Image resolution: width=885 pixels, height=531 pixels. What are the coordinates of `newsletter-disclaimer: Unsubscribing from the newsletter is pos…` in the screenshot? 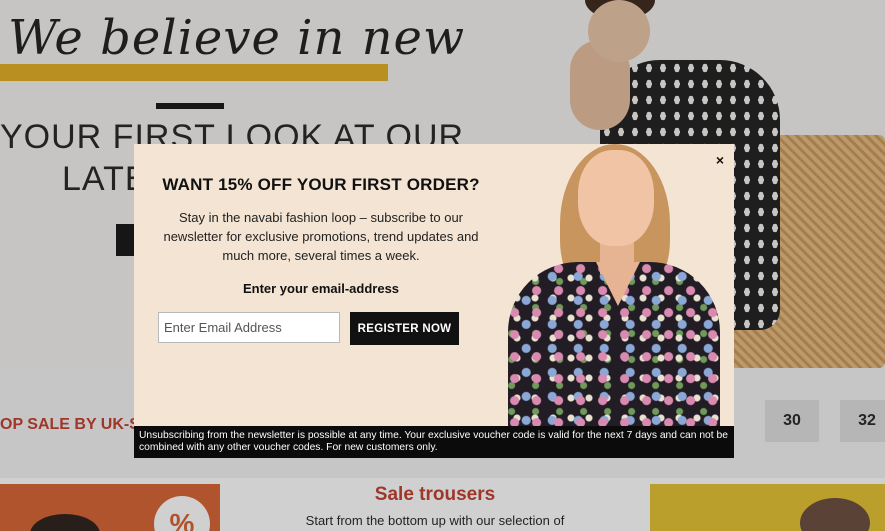 It's located at (434, 442).